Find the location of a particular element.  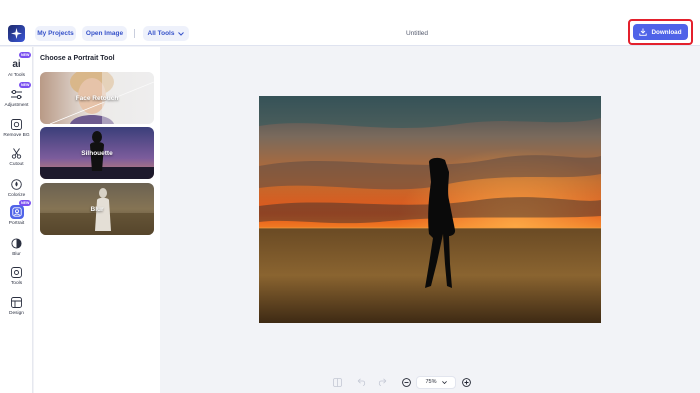

all-tools-label: All Tools is located at coordinates (161, 33).